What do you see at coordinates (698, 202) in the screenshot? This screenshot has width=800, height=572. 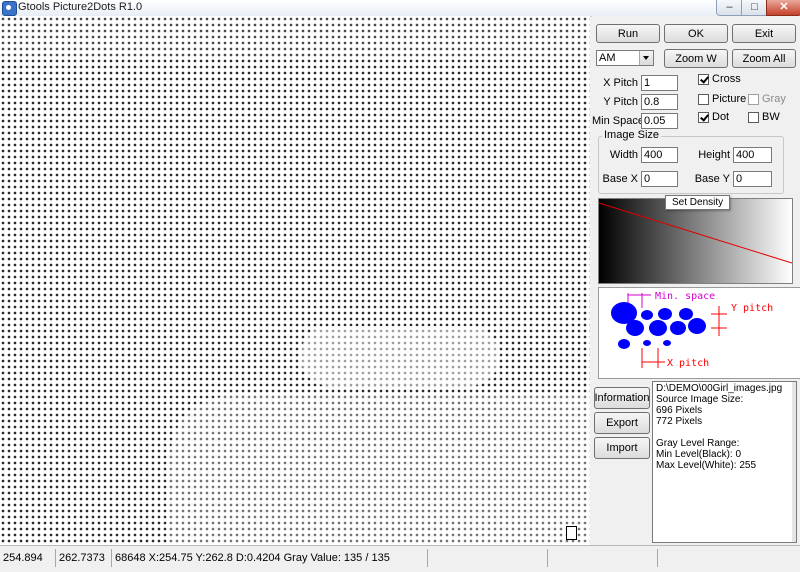 I see `set-density-tooltip: Set Density` at bounding box center [698, 202].